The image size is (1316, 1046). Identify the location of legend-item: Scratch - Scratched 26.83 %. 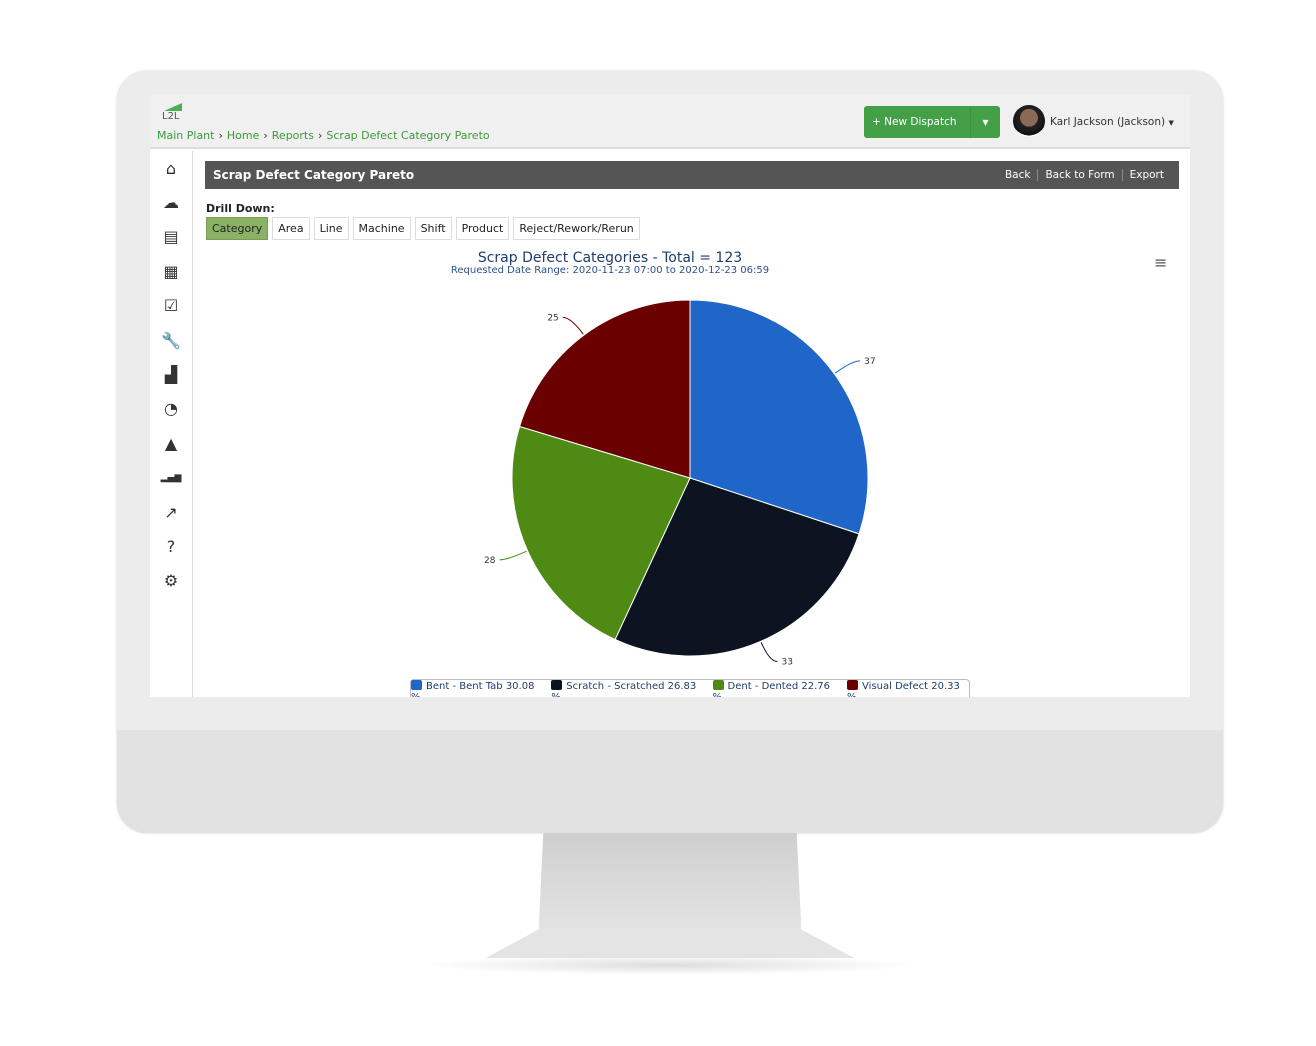
(627, 688).